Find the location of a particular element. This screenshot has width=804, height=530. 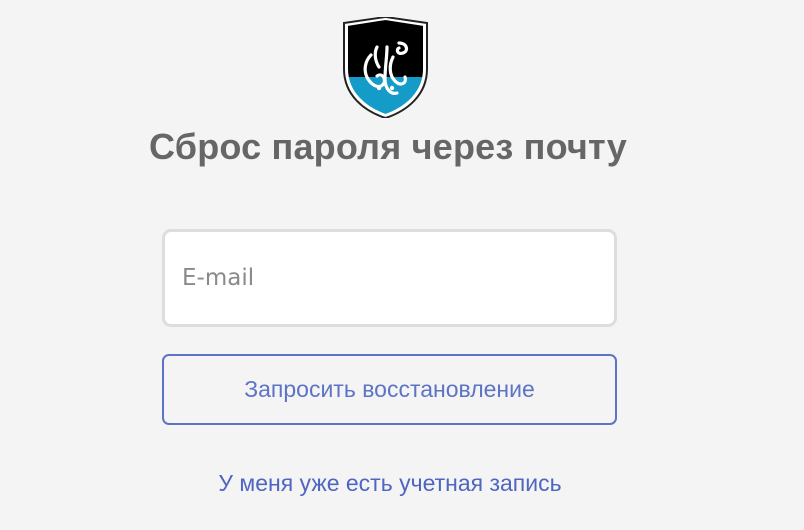

octopus-shield-logo is located at coordinates (385, 67).